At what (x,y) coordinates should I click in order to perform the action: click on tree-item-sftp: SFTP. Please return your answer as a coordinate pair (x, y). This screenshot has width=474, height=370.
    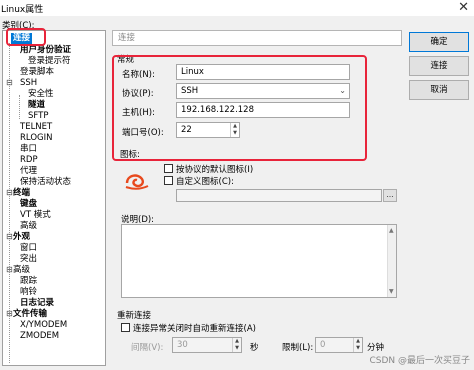
    Looking at the image, I should click on (38, 116).